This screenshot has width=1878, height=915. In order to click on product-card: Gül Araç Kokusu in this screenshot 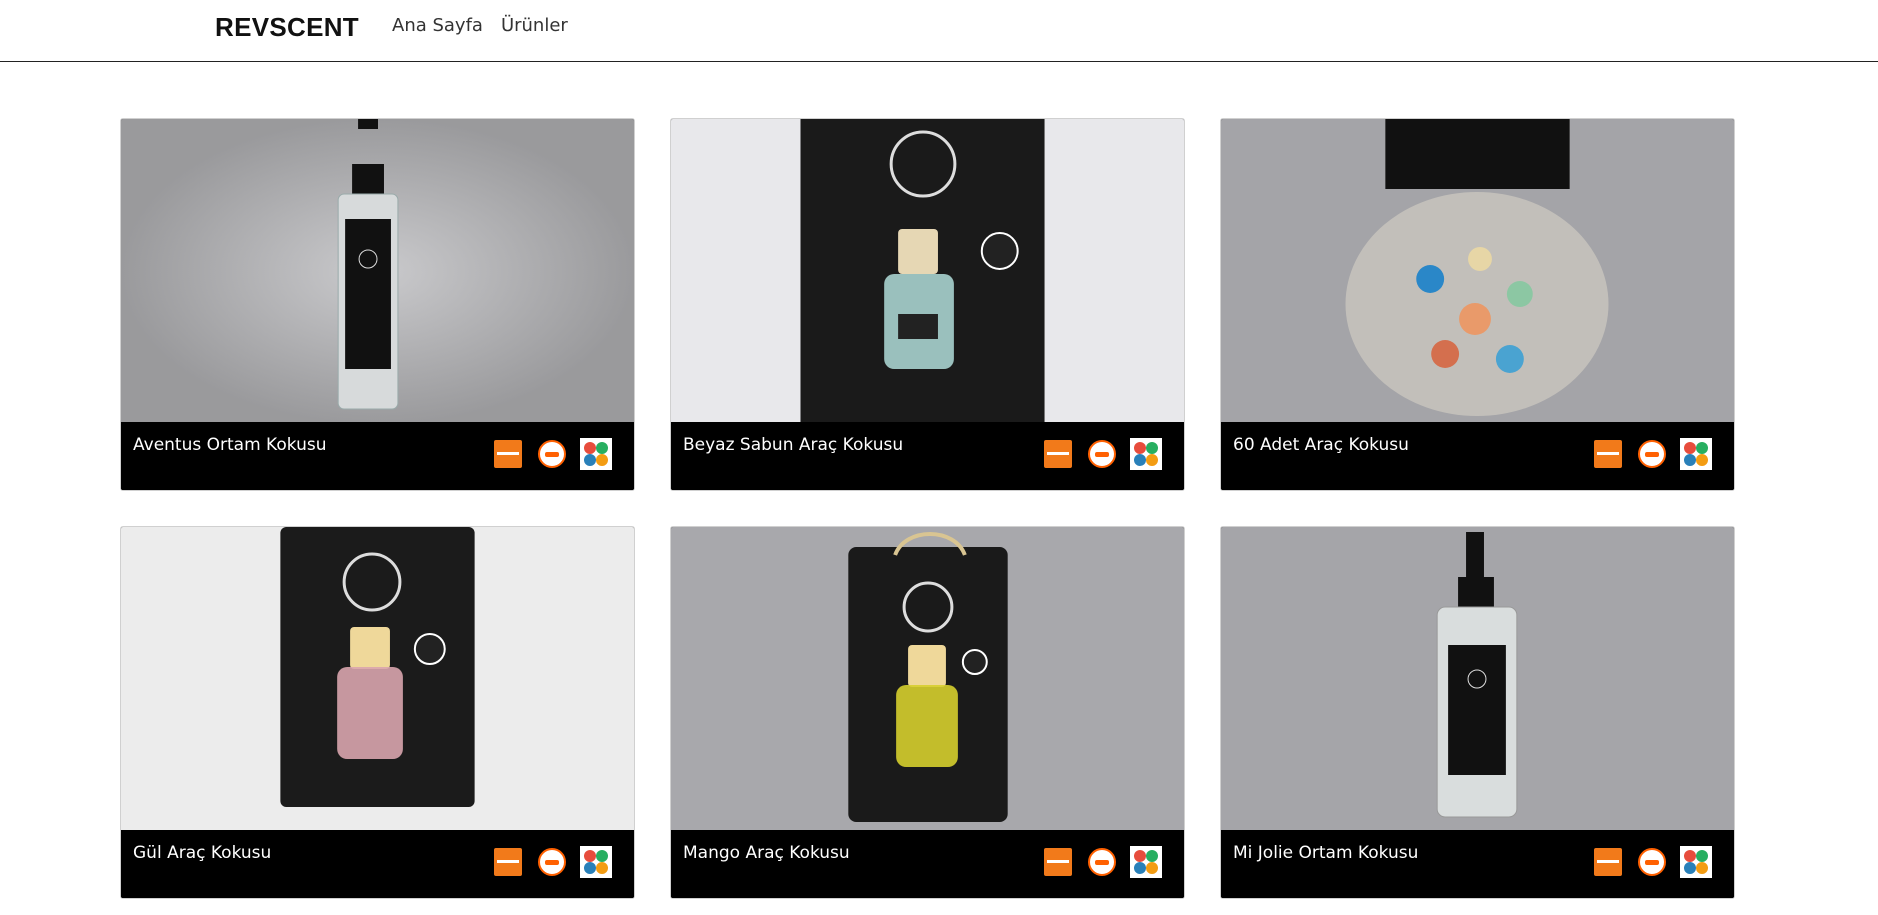, I will do `click(377, 712)`.